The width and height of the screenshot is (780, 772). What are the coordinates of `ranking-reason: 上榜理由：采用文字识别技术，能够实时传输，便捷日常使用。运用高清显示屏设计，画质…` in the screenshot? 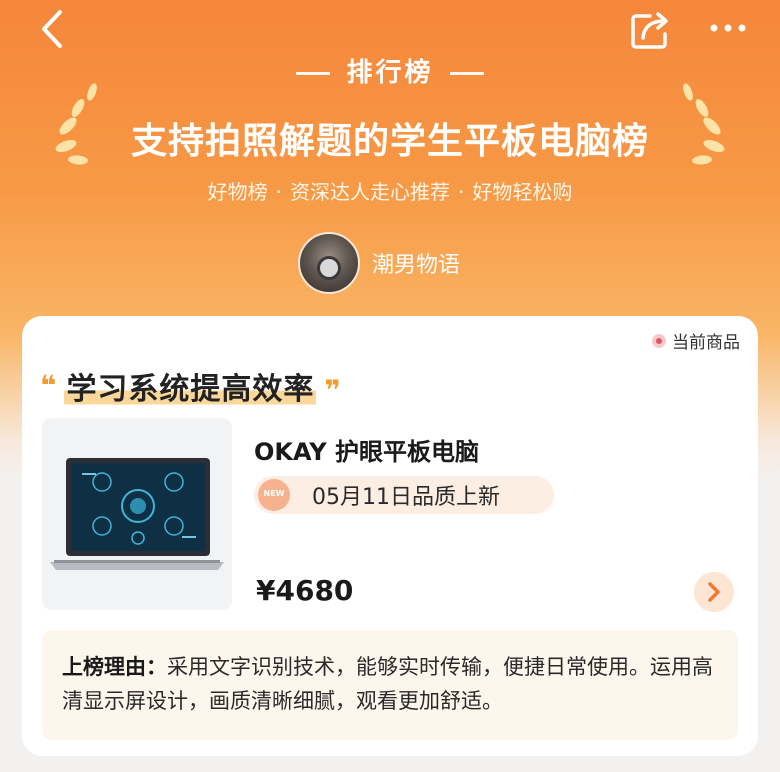 It's located at (390, 685).